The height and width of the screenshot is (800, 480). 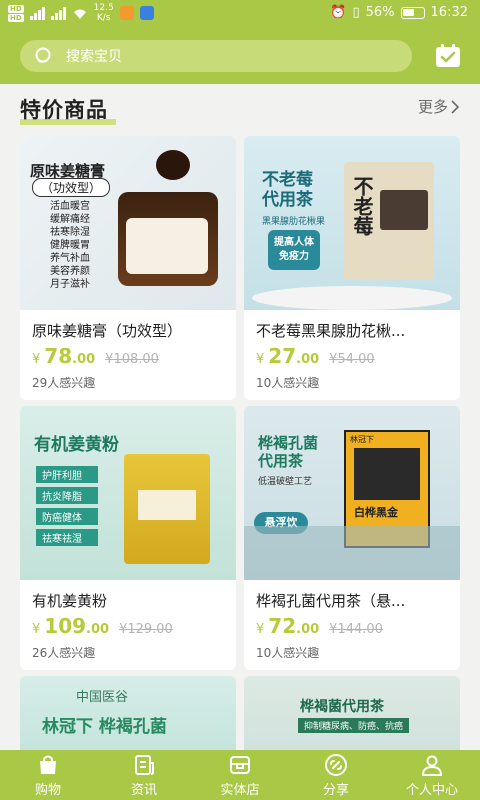 I want to click on search-placeholder: 搜索宝贝, so click(x=94, y=57).